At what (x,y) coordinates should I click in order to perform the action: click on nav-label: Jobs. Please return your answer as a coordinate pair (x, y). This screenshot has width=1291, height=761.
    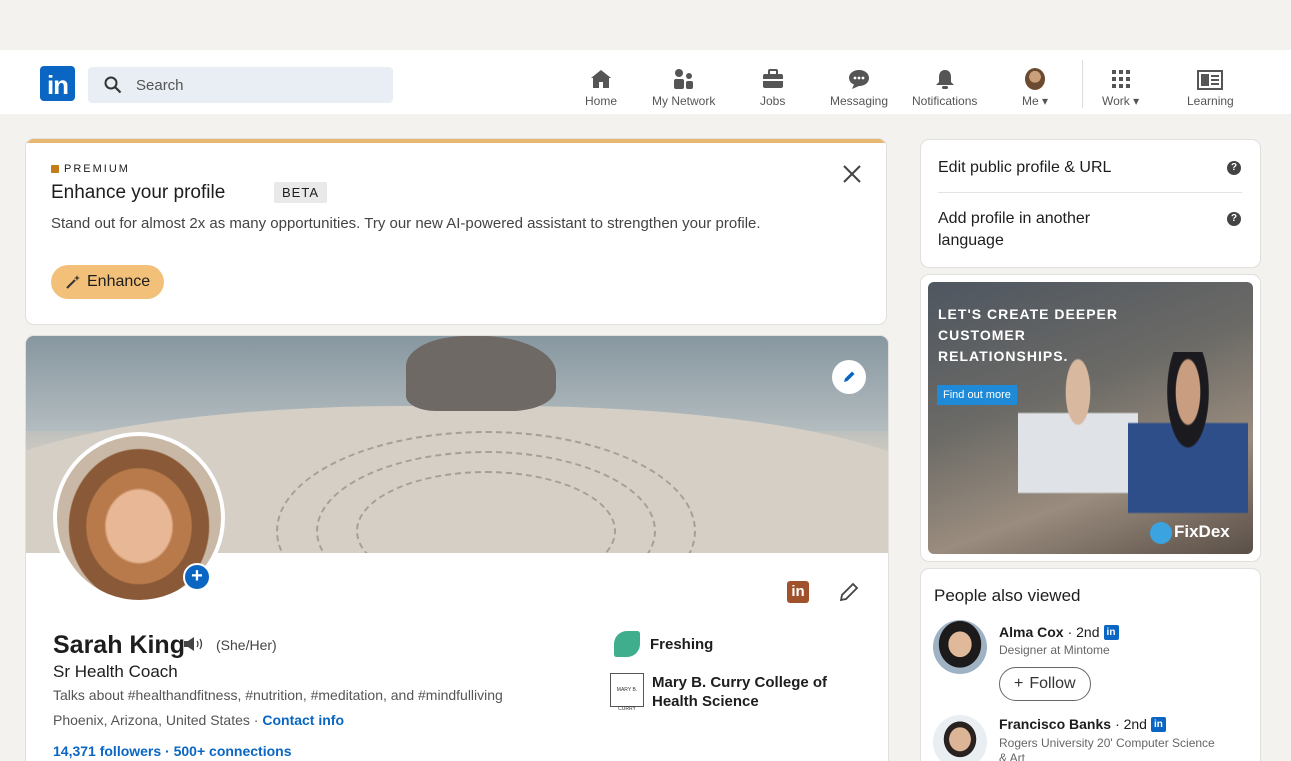
    Looking at the image, I should click on (773, 101).